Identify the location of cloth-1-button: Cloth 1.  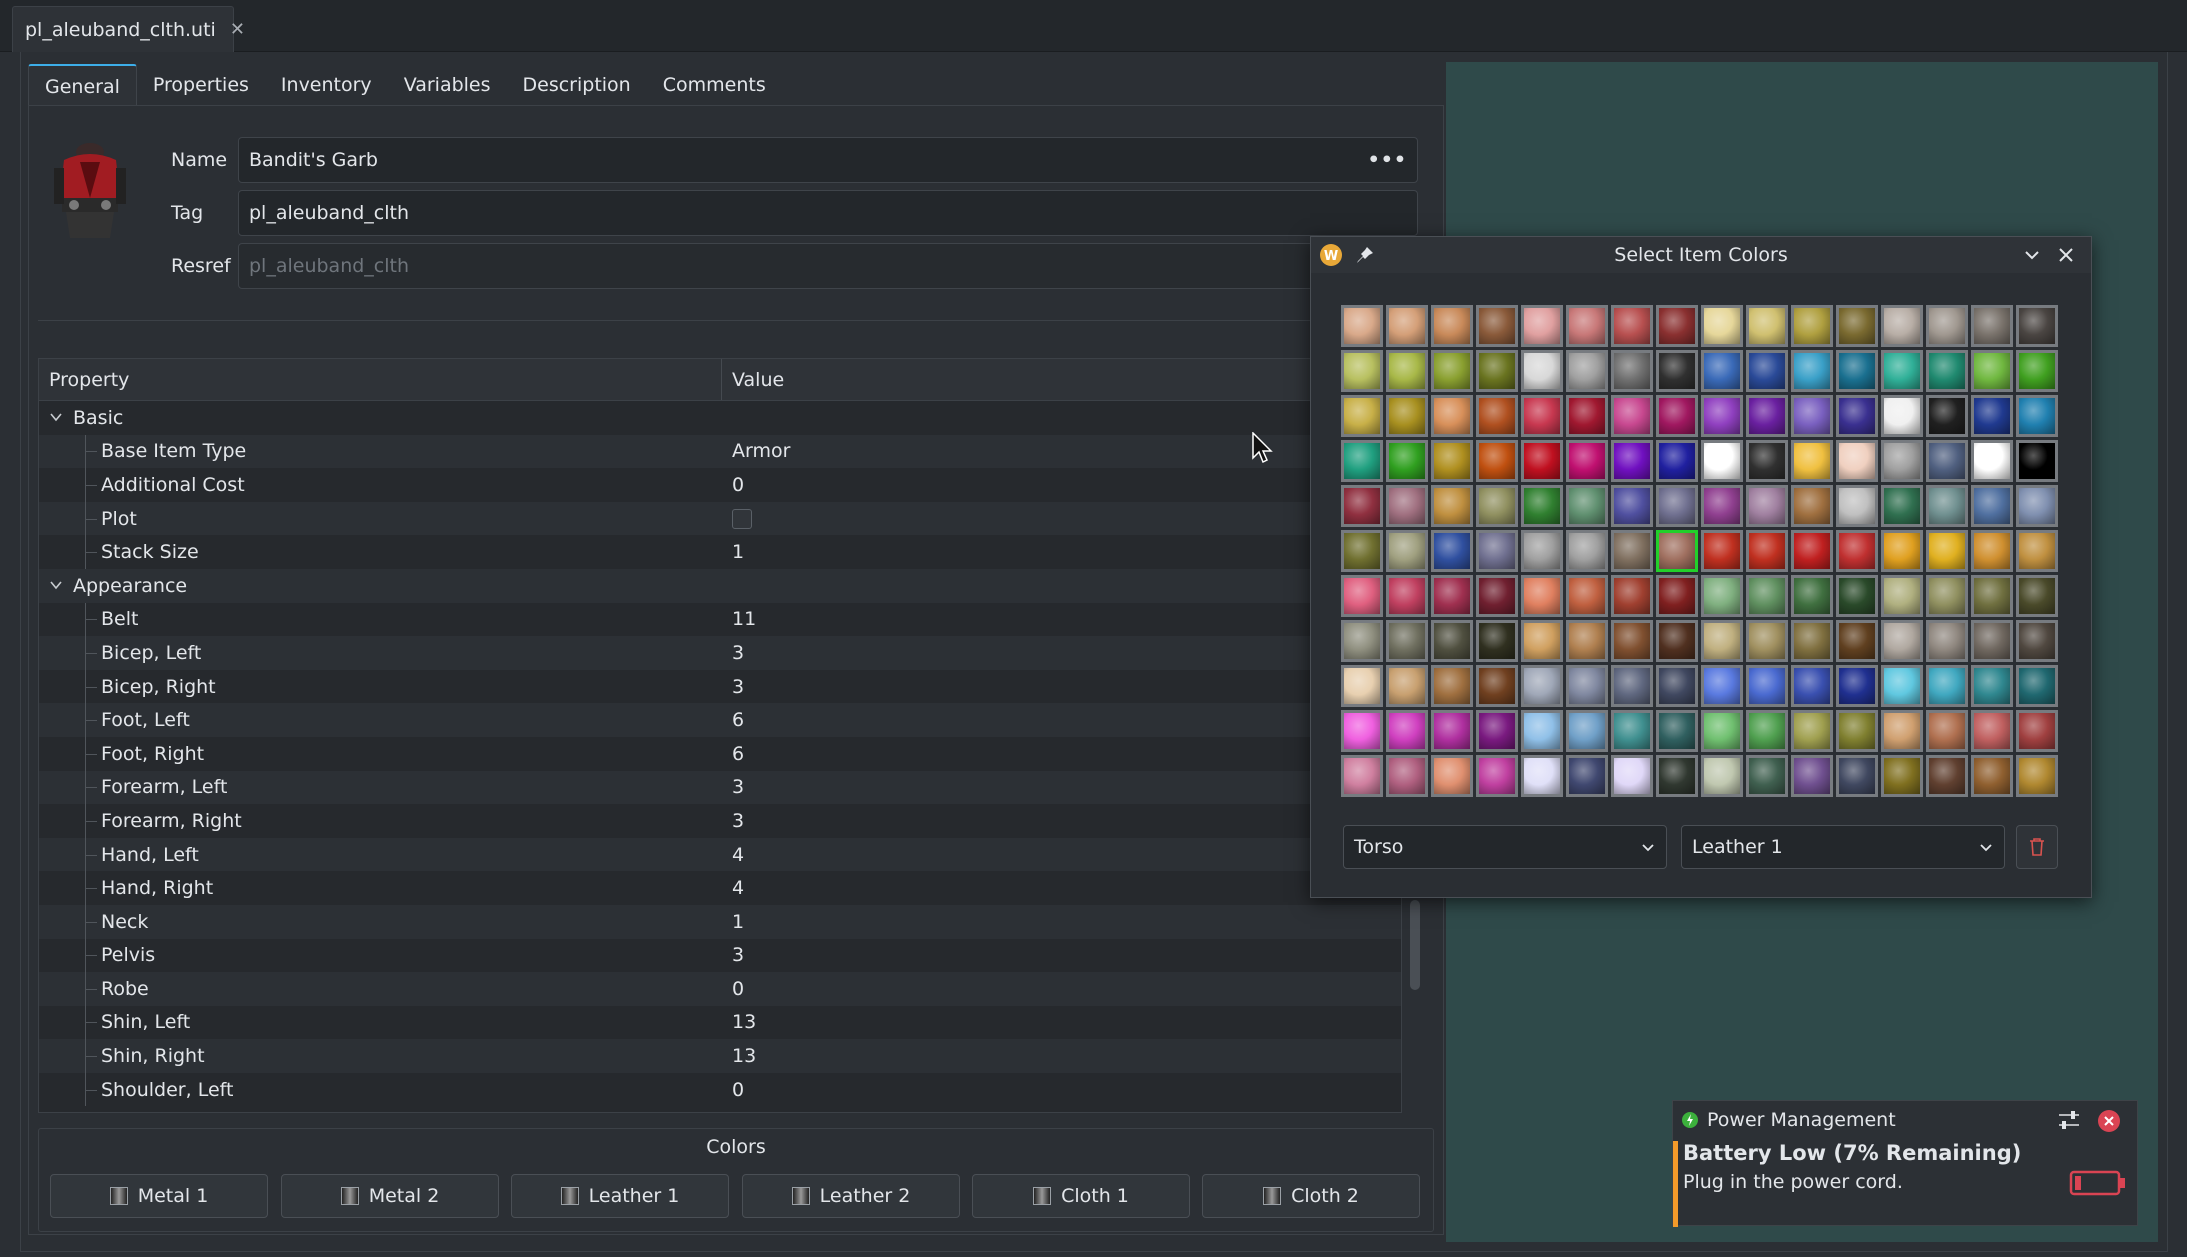
(1081, 1196).